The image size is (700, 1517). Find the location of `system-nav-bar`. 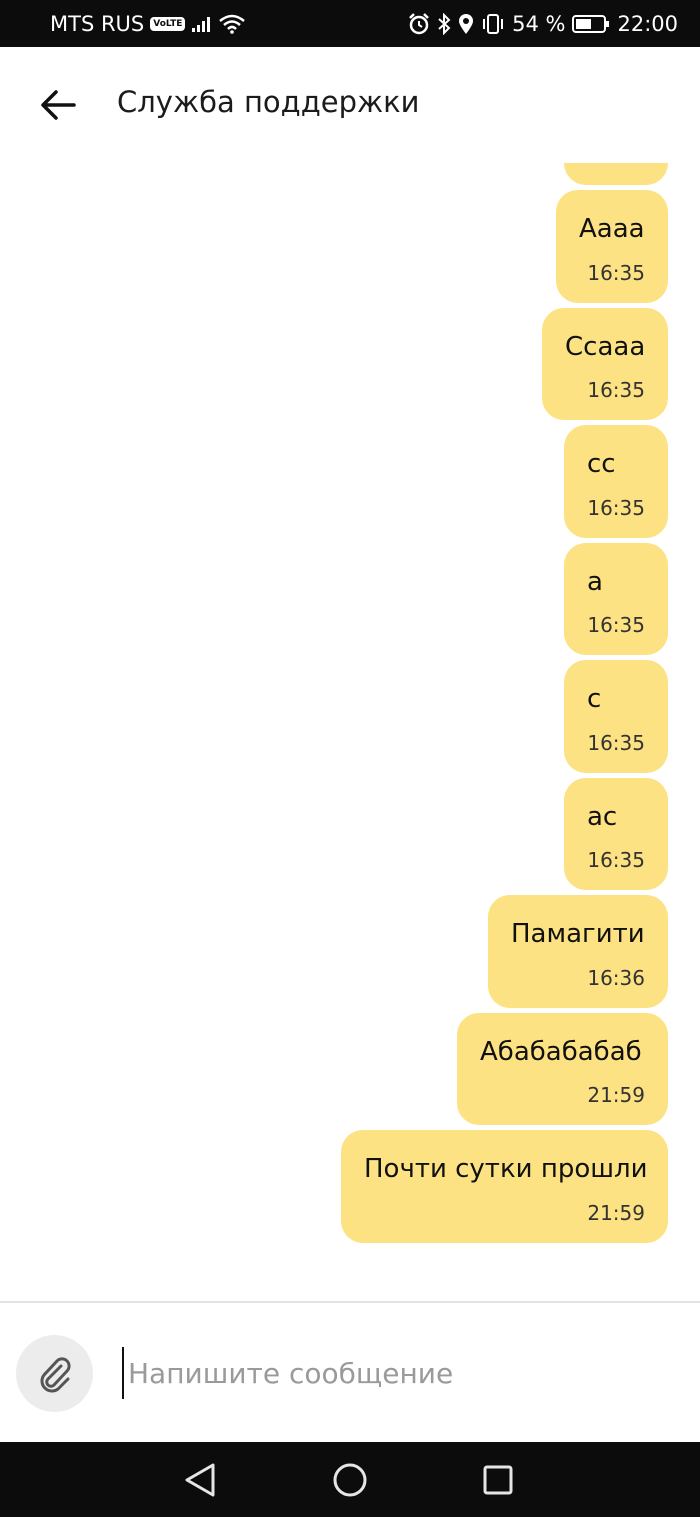

system-nav-bar is located at coordinates (350, 1479).